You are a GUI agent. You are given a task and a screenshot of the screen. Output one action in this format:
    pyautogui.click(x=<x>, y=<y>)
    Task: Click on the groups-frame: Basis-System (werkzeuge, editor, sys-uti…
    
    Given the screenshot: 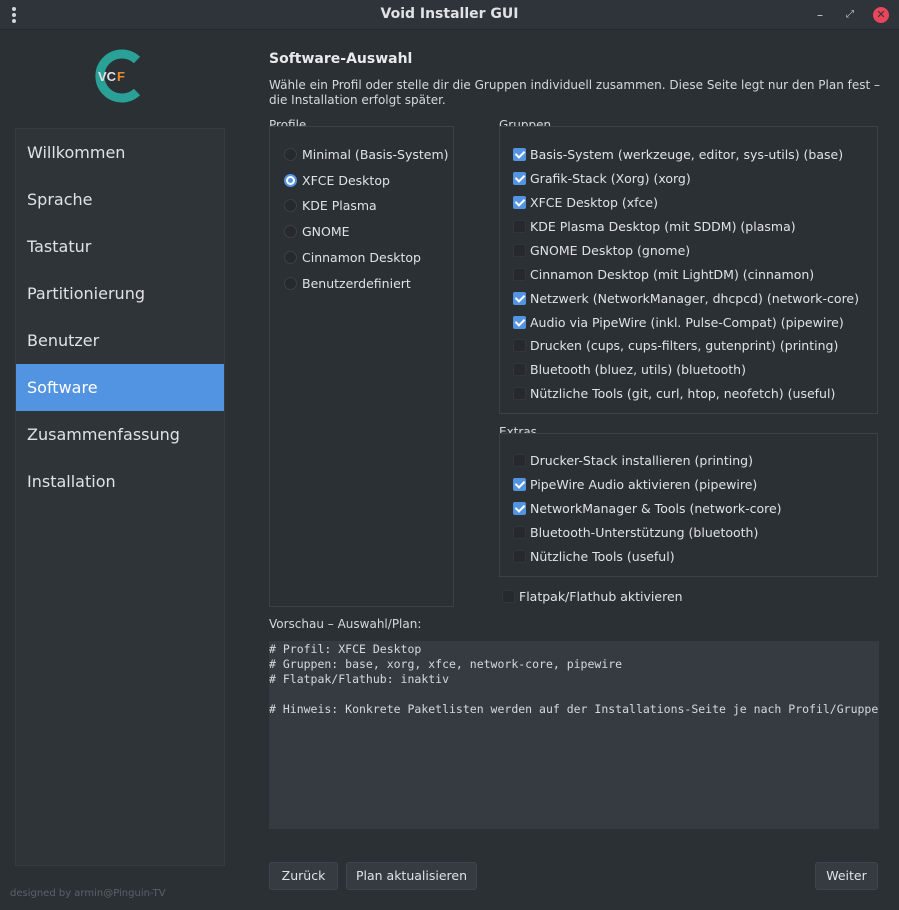 What is the action you would take?
    pyautogui.click(x=688, y=270)
    